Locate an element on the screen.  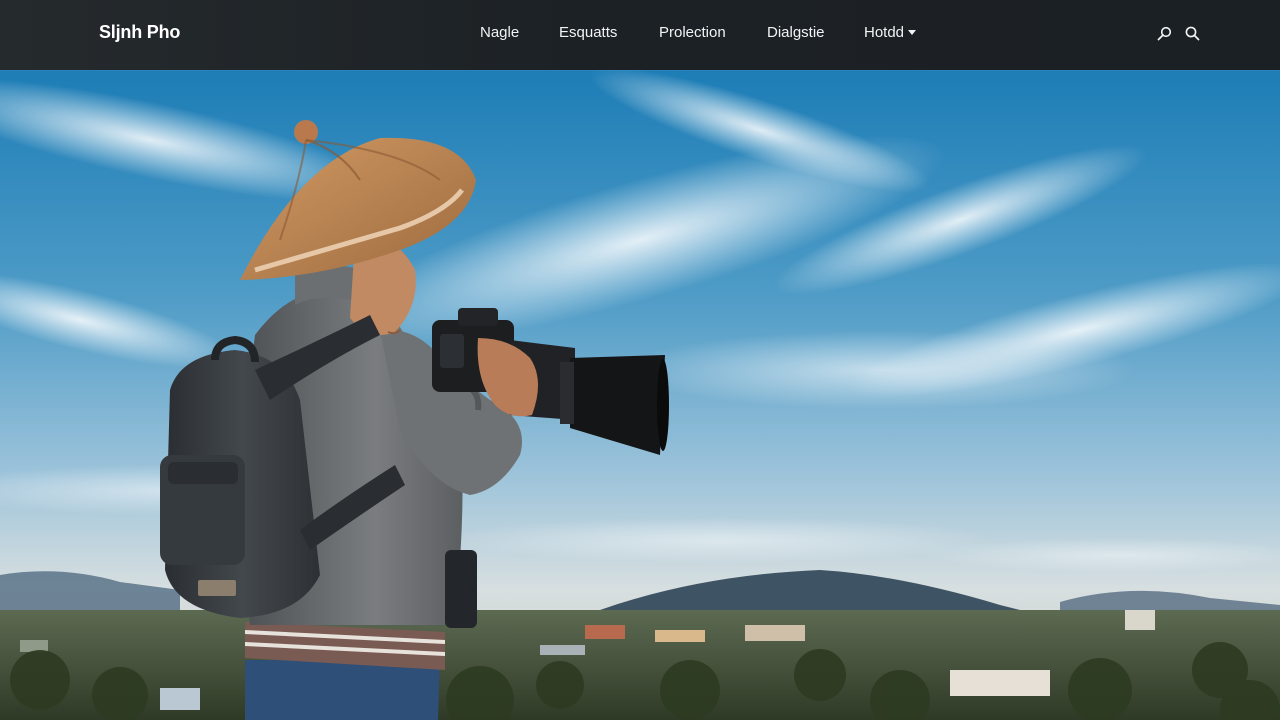
jeans is located at coordinates (342, 690).